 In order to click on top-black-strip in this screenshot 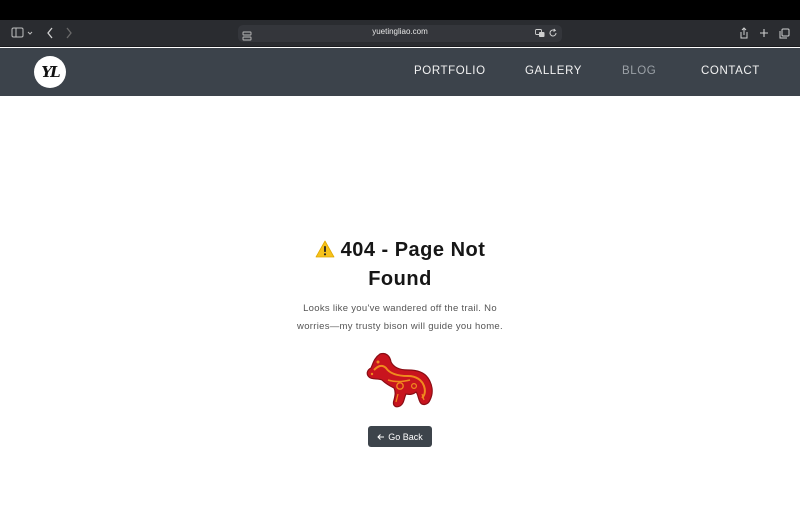, I will do `click(400, 10)`.